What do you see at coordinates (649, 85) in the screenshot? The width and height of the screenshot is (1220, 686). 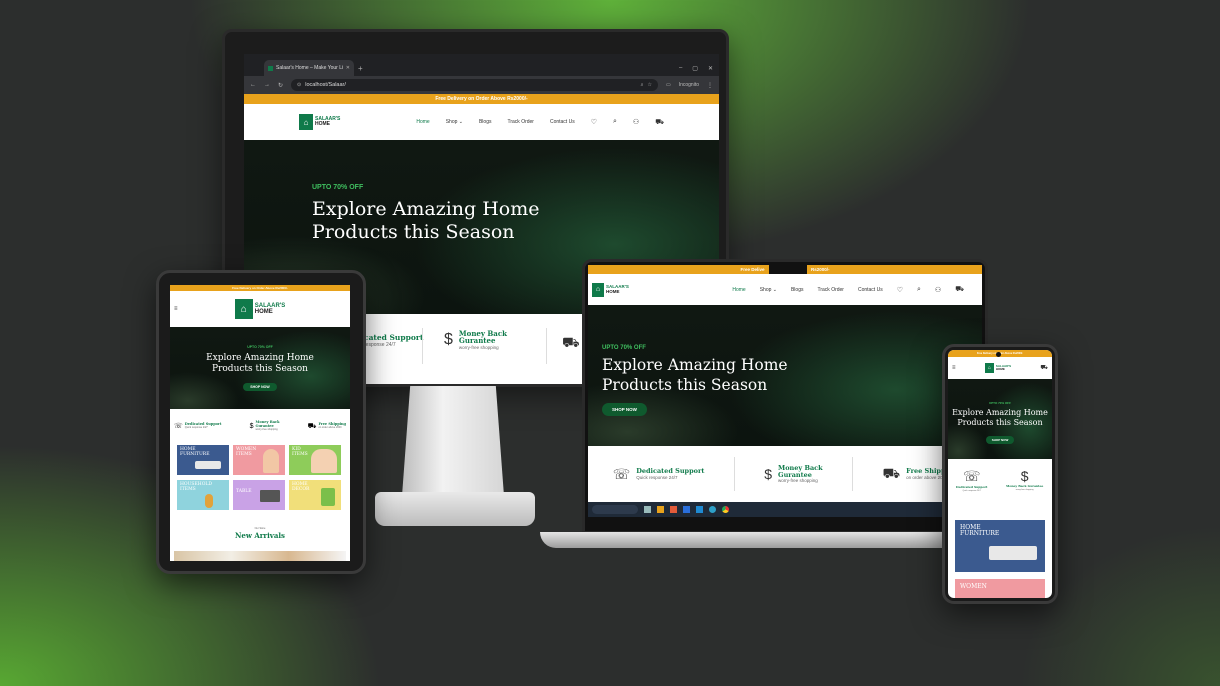 I see `bookmark-icon: ☆` at bounding box center [649, 85].